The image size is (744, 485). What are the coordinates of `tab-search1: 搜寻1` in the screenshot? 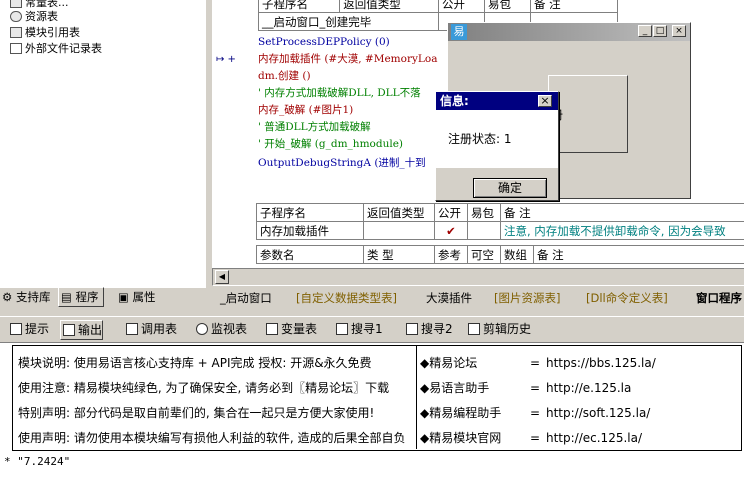 It's located at (358, 329).